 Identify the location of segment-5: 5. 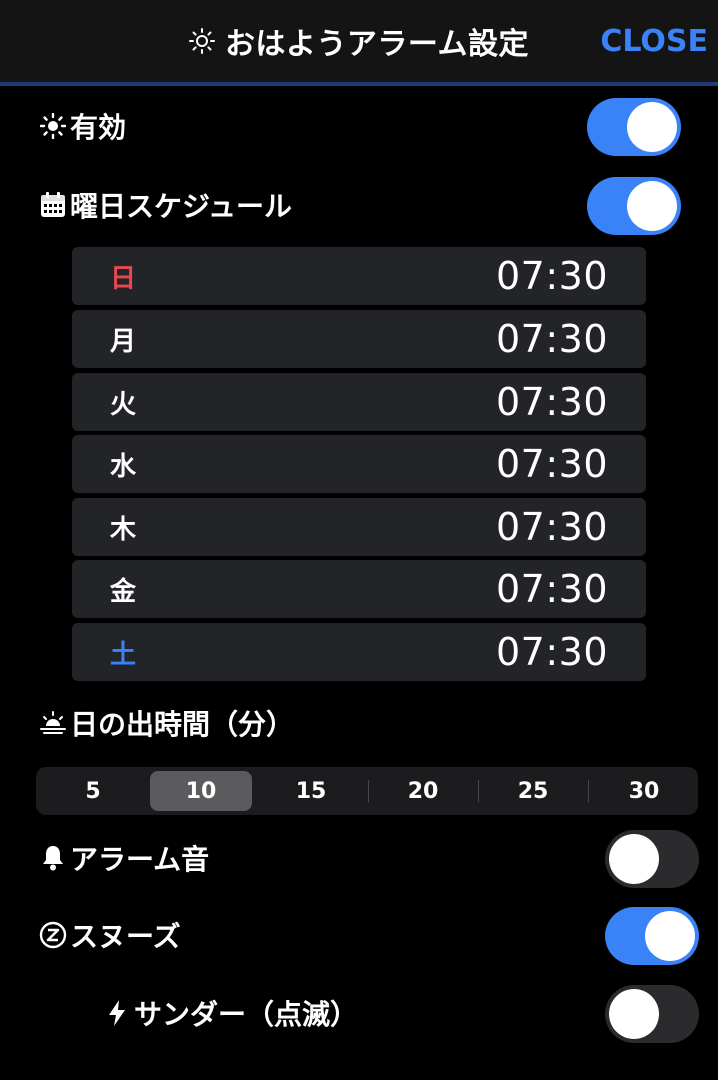
(93, 791).